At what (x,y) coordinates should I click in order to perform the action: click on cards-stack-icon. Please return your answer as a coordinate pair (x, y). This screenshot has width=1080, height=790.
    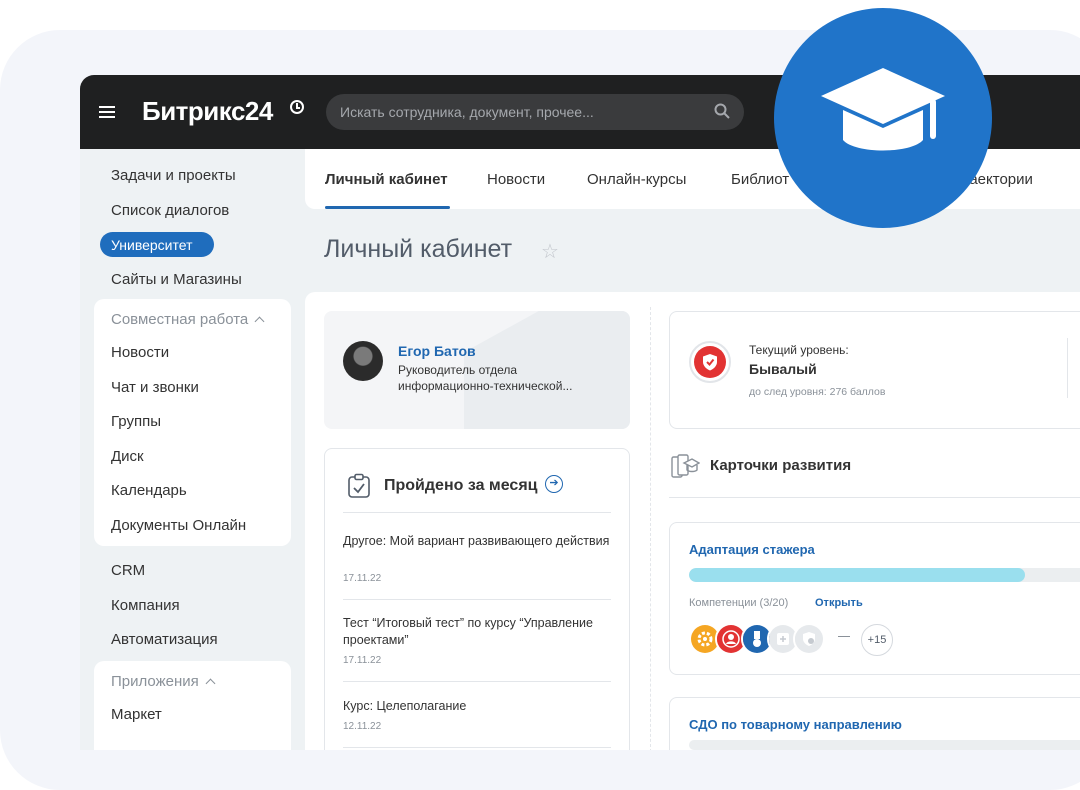
    Looking at the image, I should click on (685, 466).